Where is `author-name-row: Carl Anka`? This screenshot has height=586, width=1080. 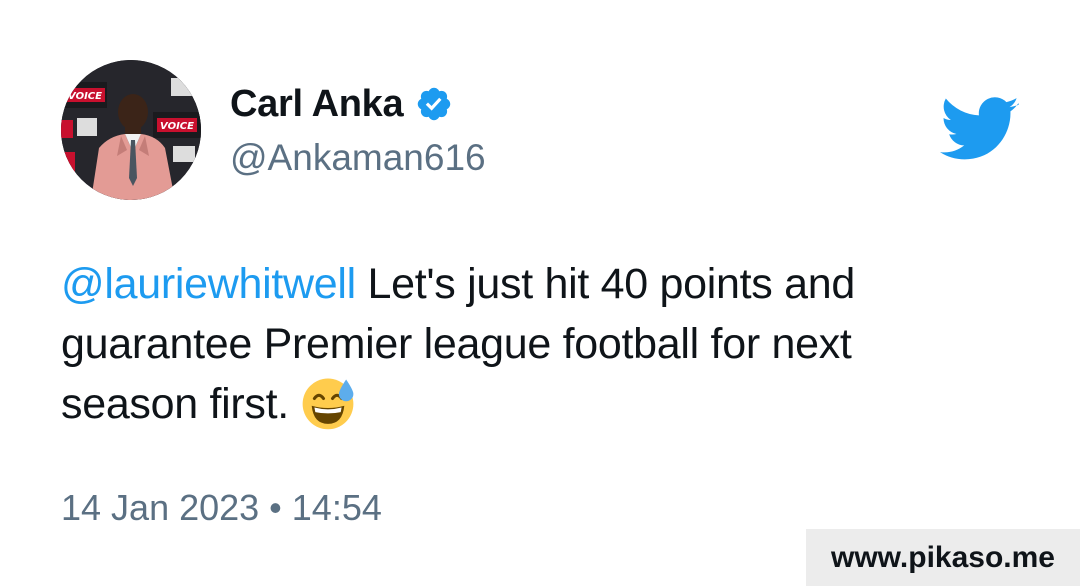
author-name-row: Carl Anka is located at coordinates (341, 104).